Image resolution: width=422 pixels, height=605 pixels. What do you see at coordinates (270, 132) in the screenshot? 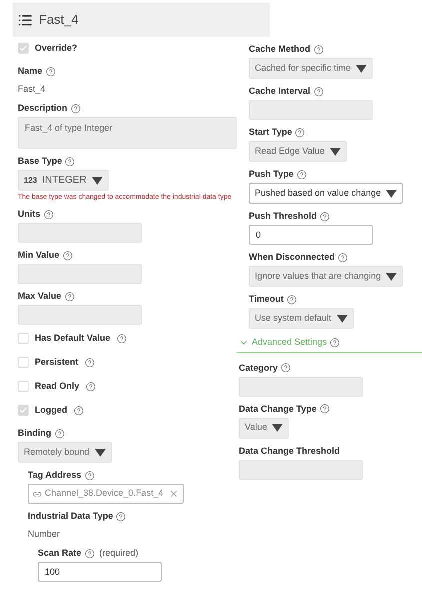
I see `field-label: Start Type` at bounding box center [270, 132].